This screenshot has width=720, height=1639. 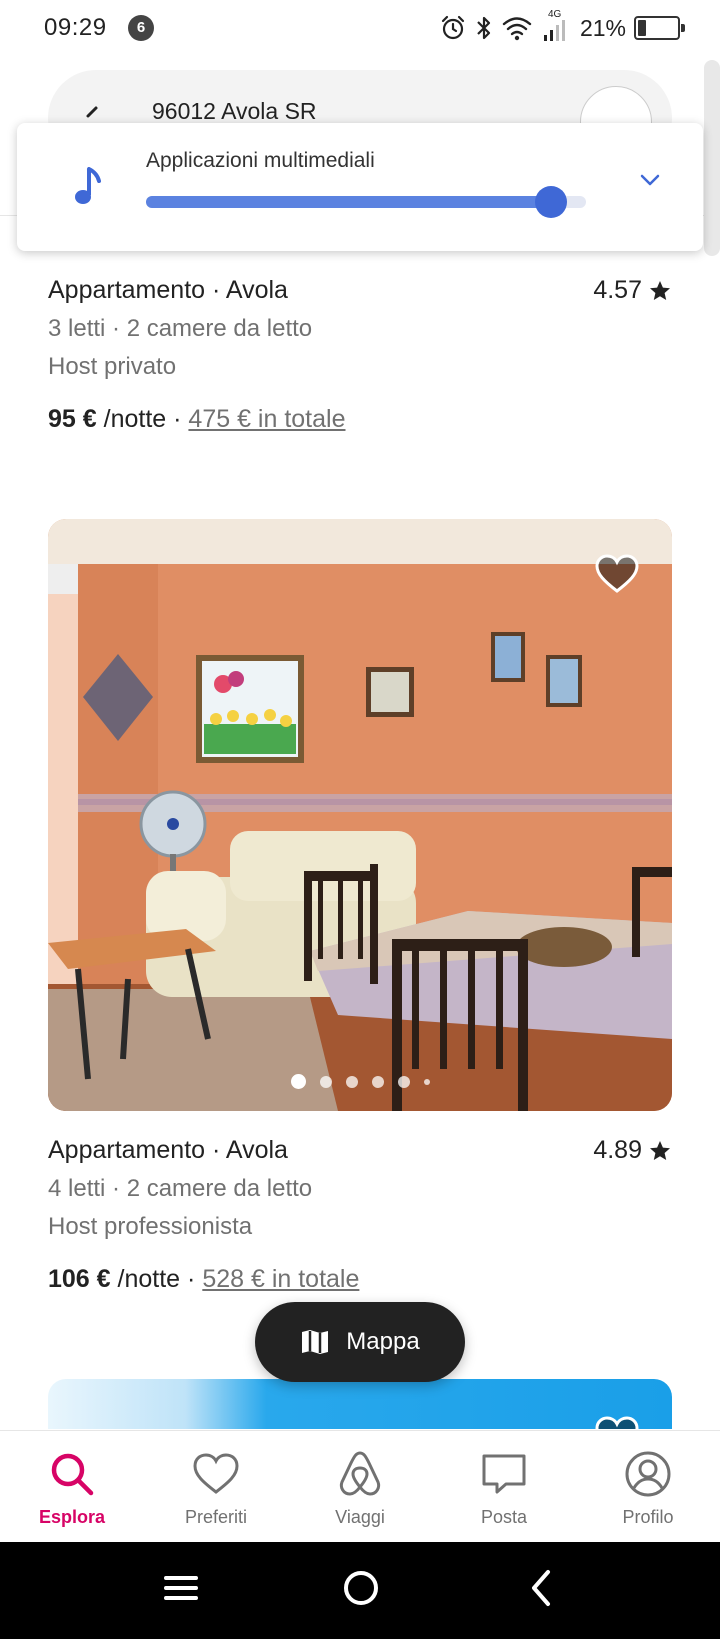 I want to click on rating-value: 4.89, so click(x=617, y=1150).